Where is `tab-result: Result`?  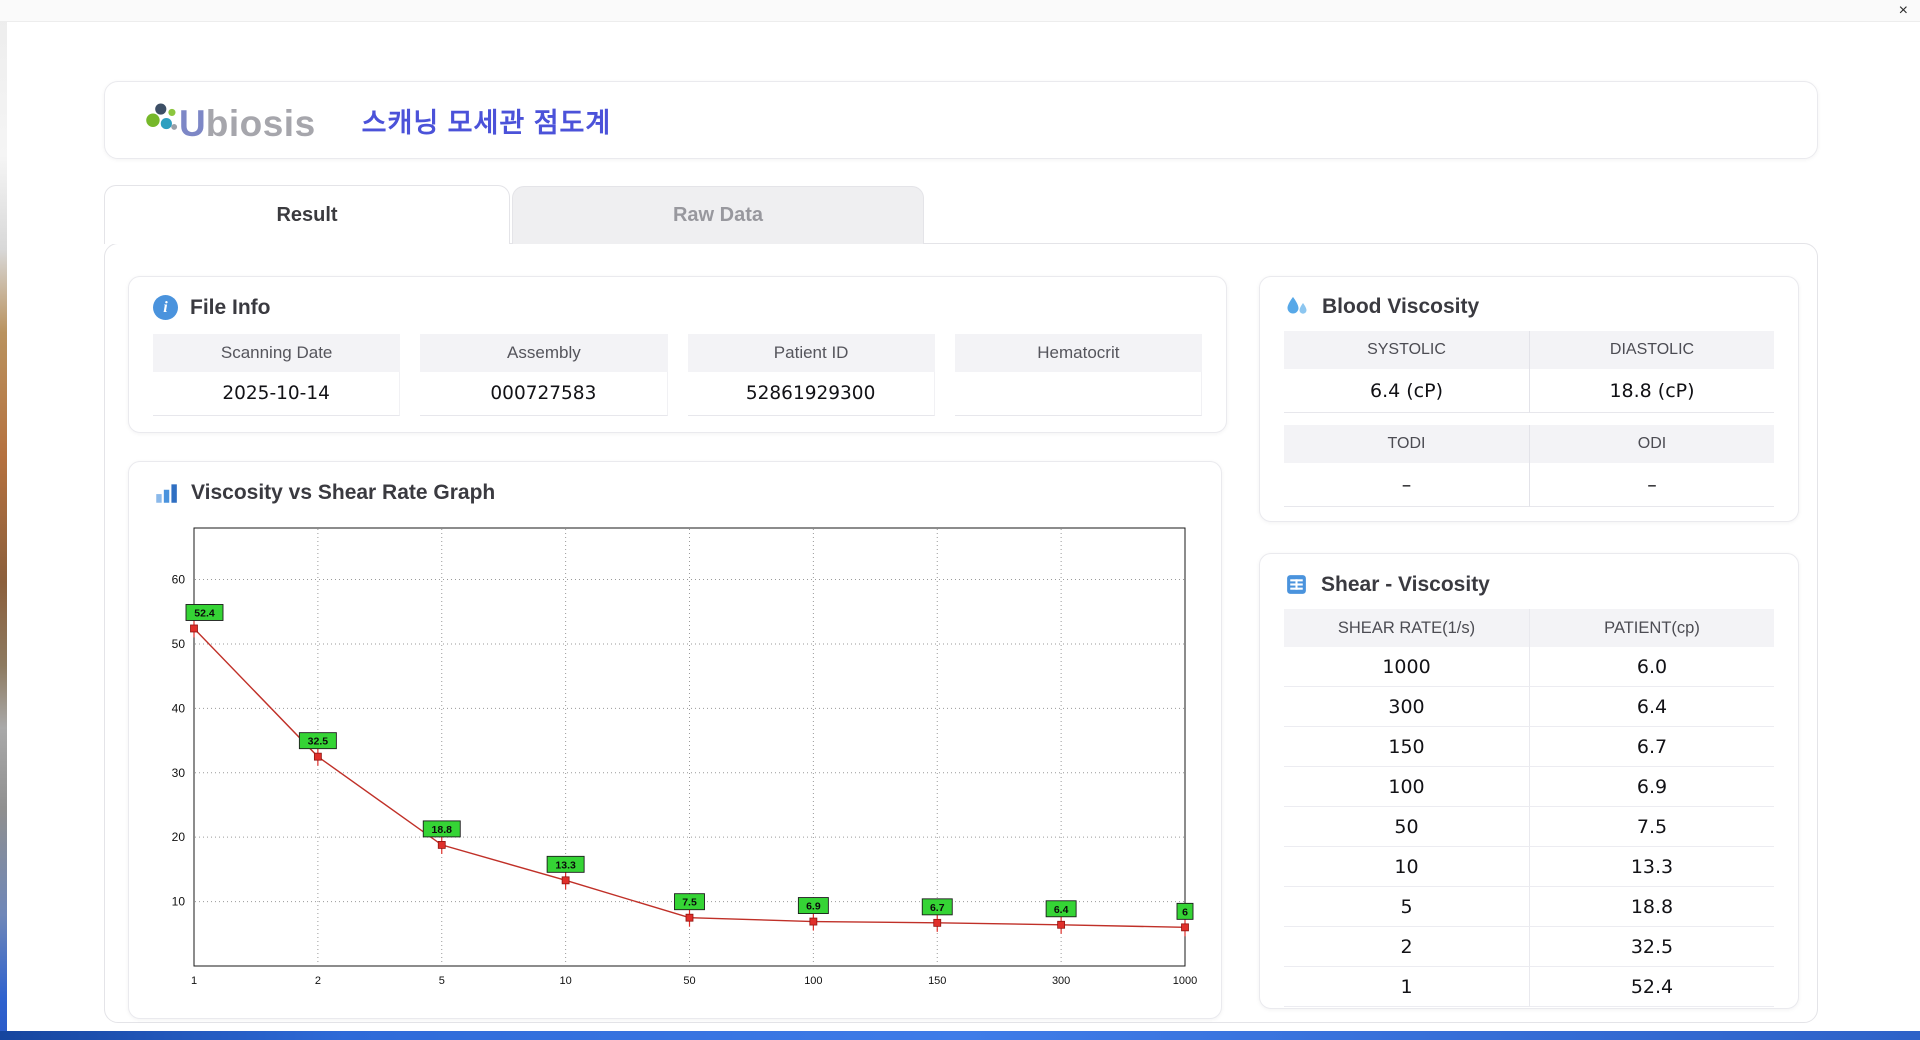
tab-result: Result is located at coordinates (307, 214).